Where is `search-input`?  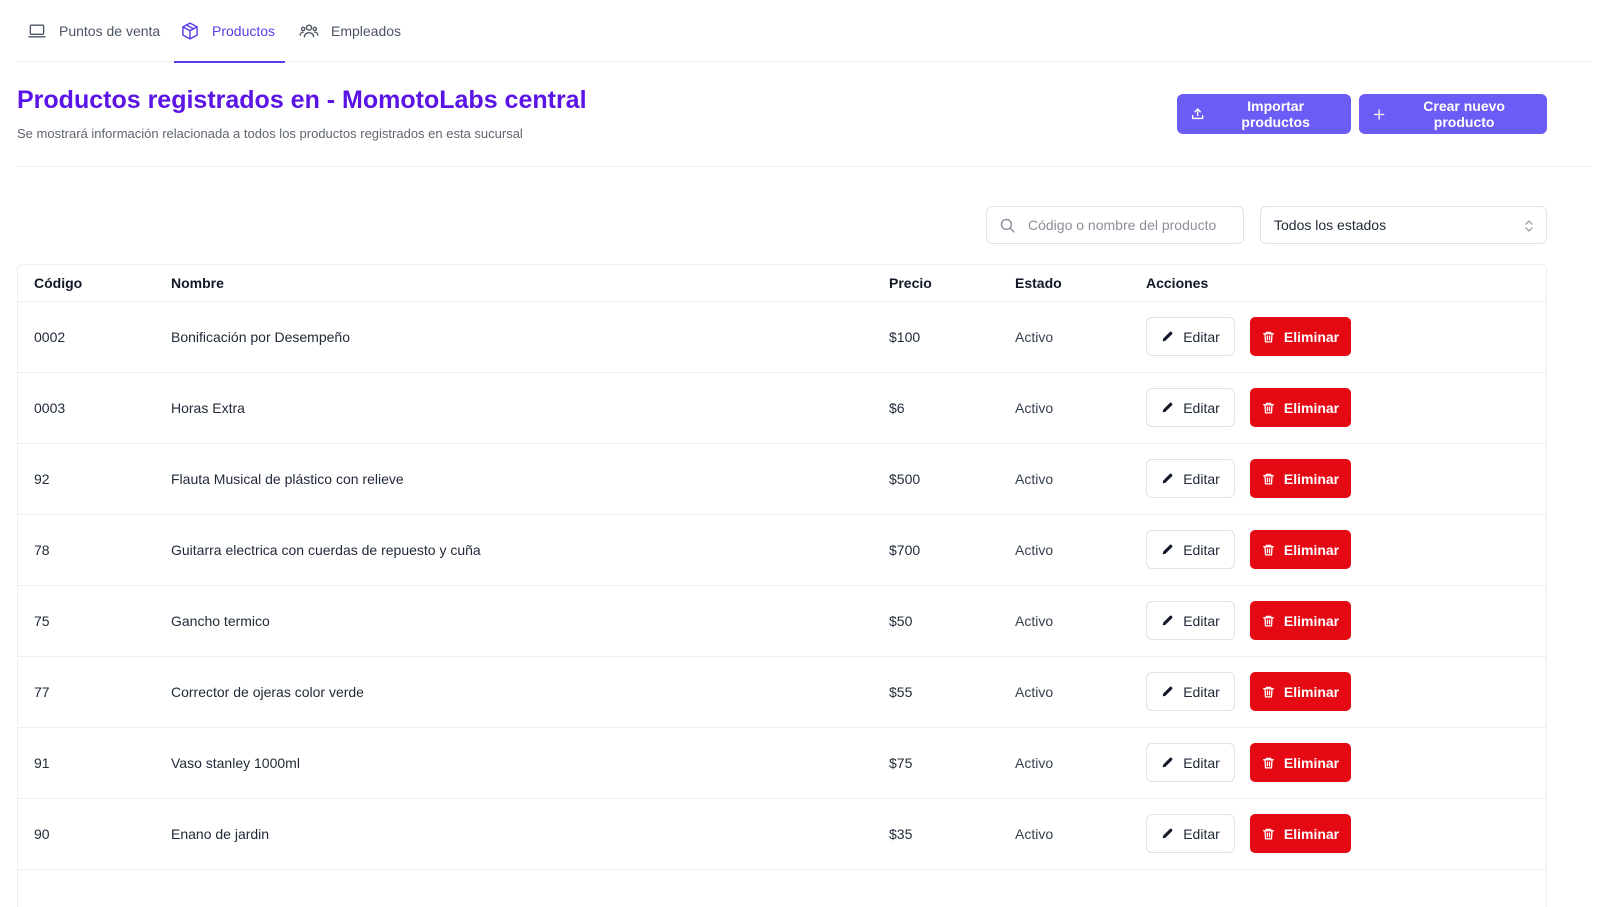 search-input is located at coordinates (1126, 225).